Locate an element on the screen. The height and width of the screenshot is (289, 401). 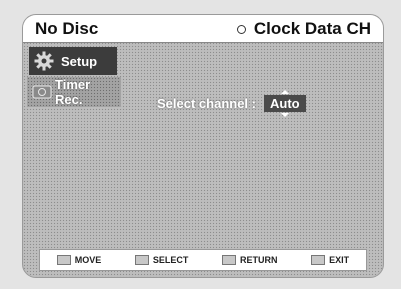
menu-item-timer-rec: Timer Rec. is located at coordinates (74, 92).